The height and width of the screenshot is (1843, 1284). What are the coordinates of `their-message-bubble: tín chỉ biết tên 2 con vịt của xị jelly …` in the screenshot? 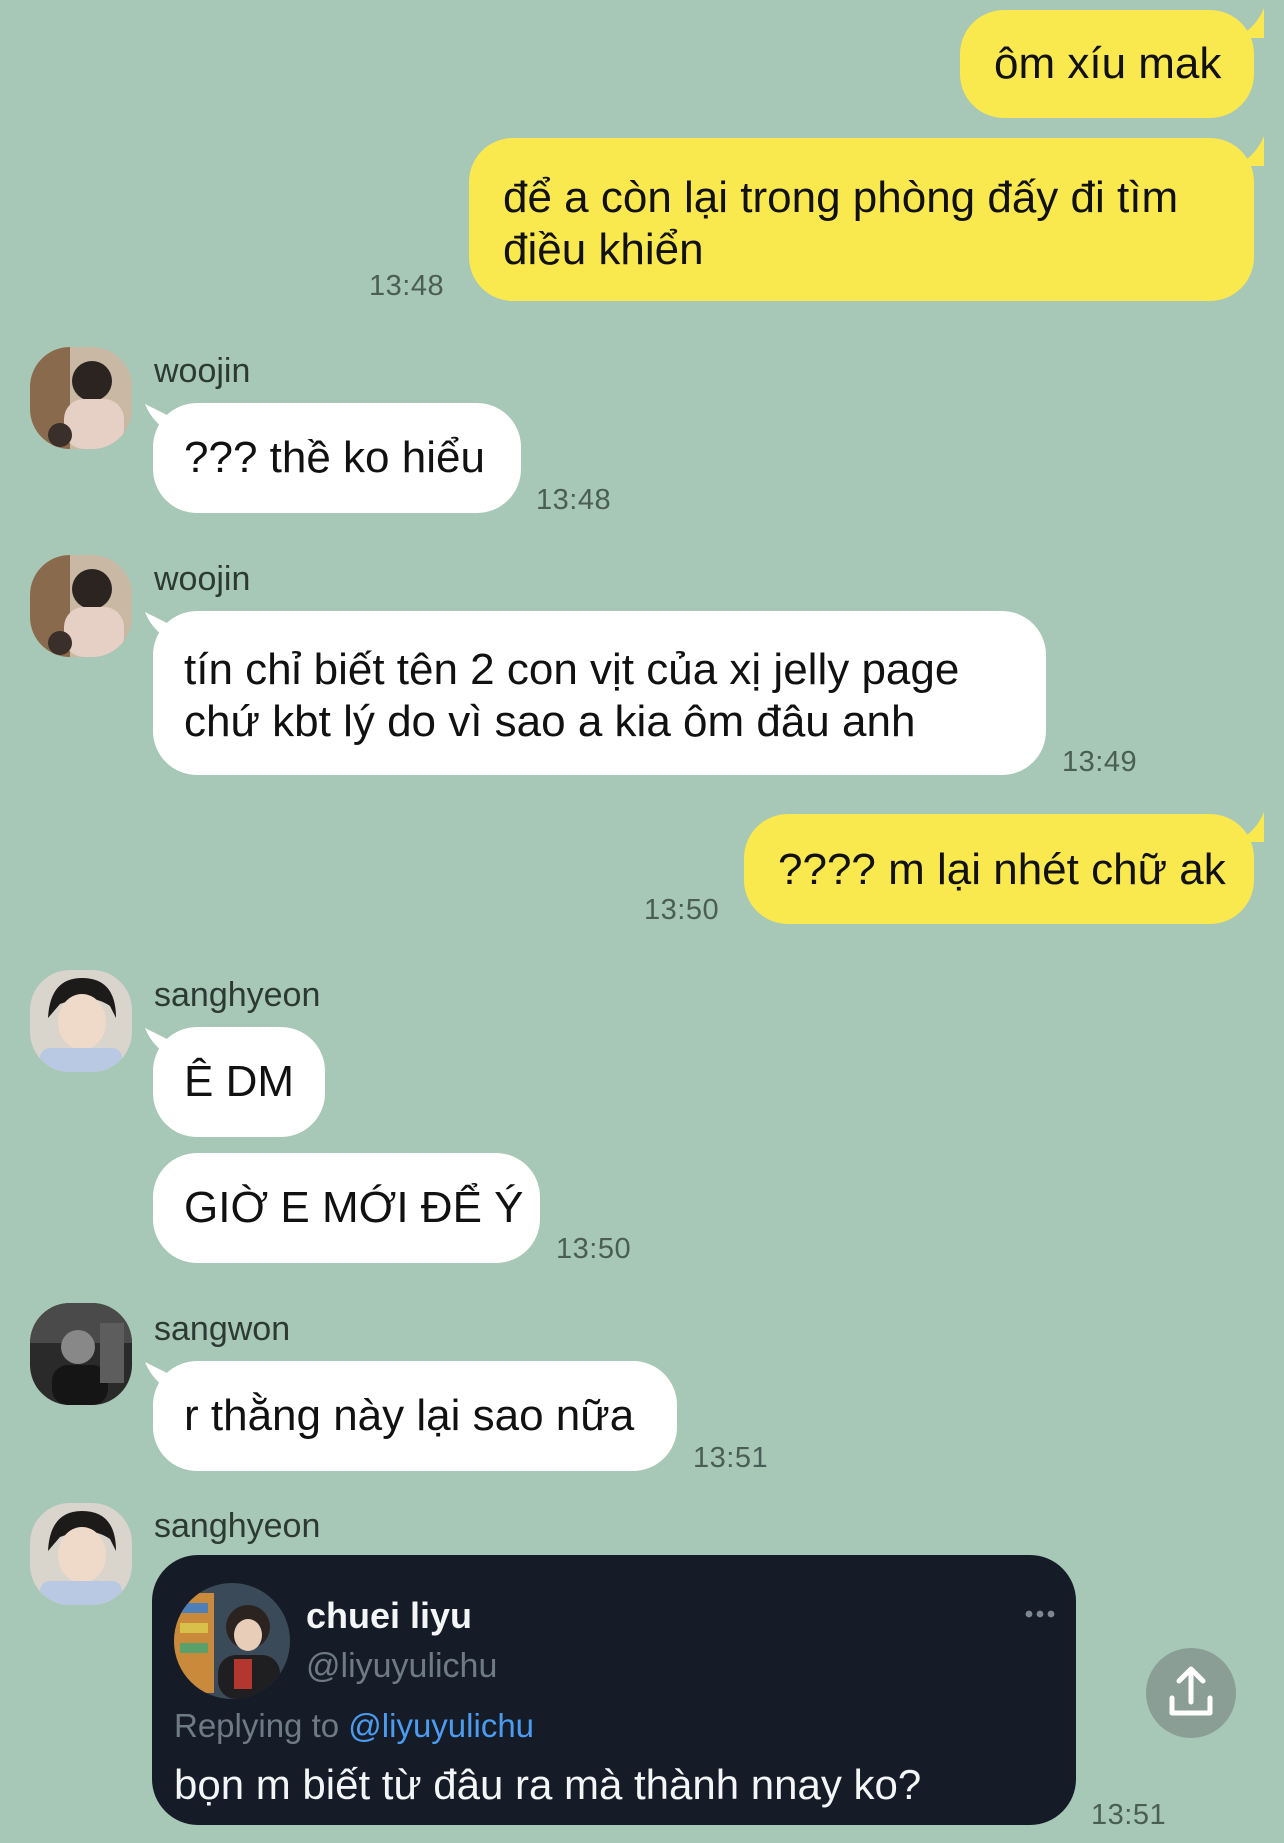 It's located at (599, 693).